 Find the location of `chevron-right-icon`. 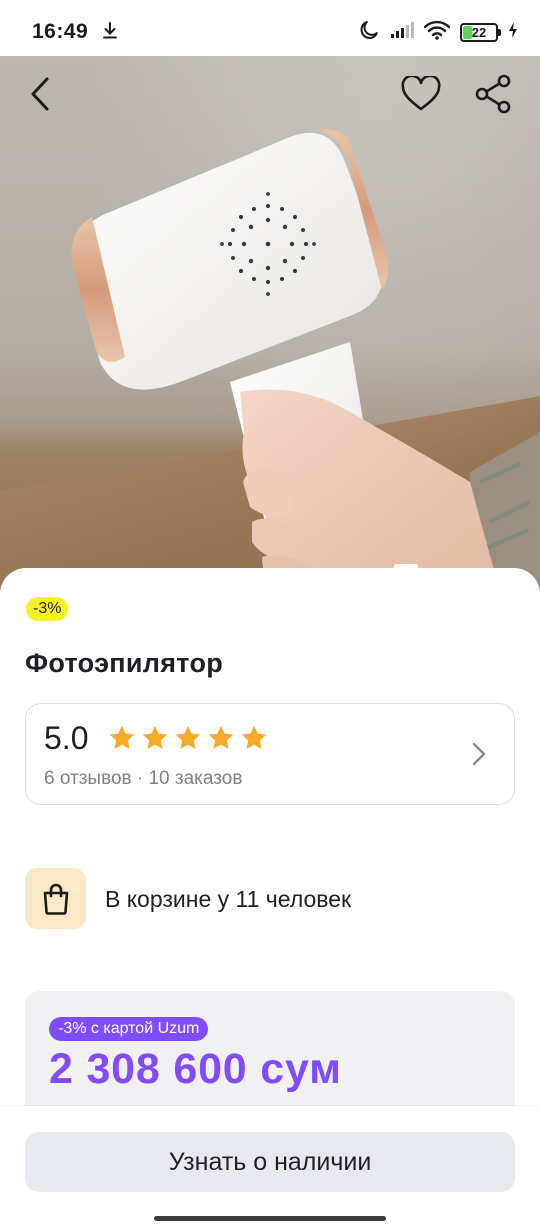

chevron-right-icon is located at coordinates (479, 756).